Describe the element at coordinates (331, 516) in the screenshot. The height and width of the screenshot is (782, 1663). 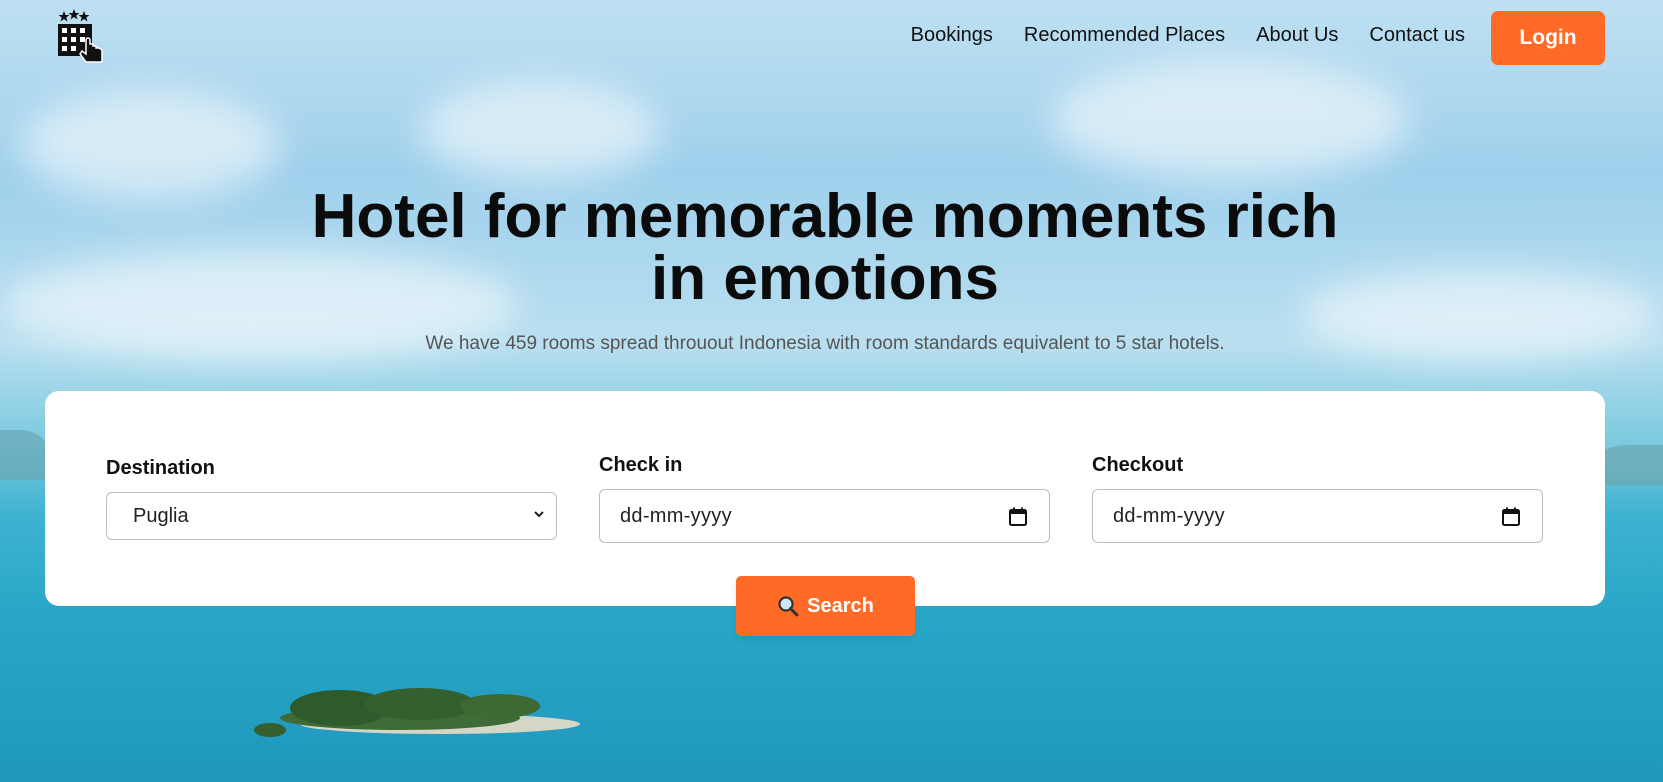
I see `destination-select: Puglia` at that location.